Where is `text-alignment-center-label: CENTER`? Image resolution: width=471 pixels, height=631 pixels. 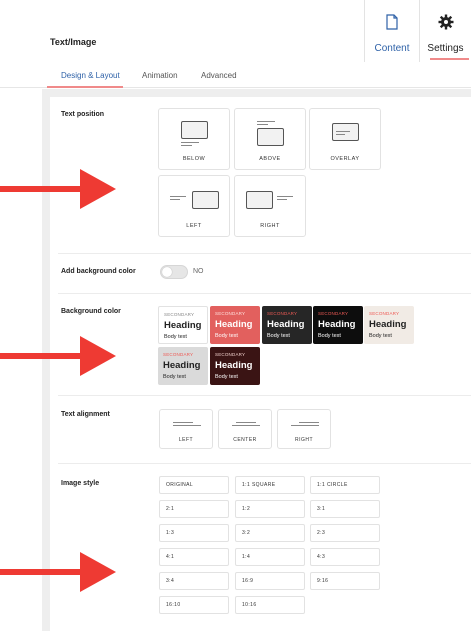
text-alignment-center-label: CENTER is located at coordinates (245, 440).